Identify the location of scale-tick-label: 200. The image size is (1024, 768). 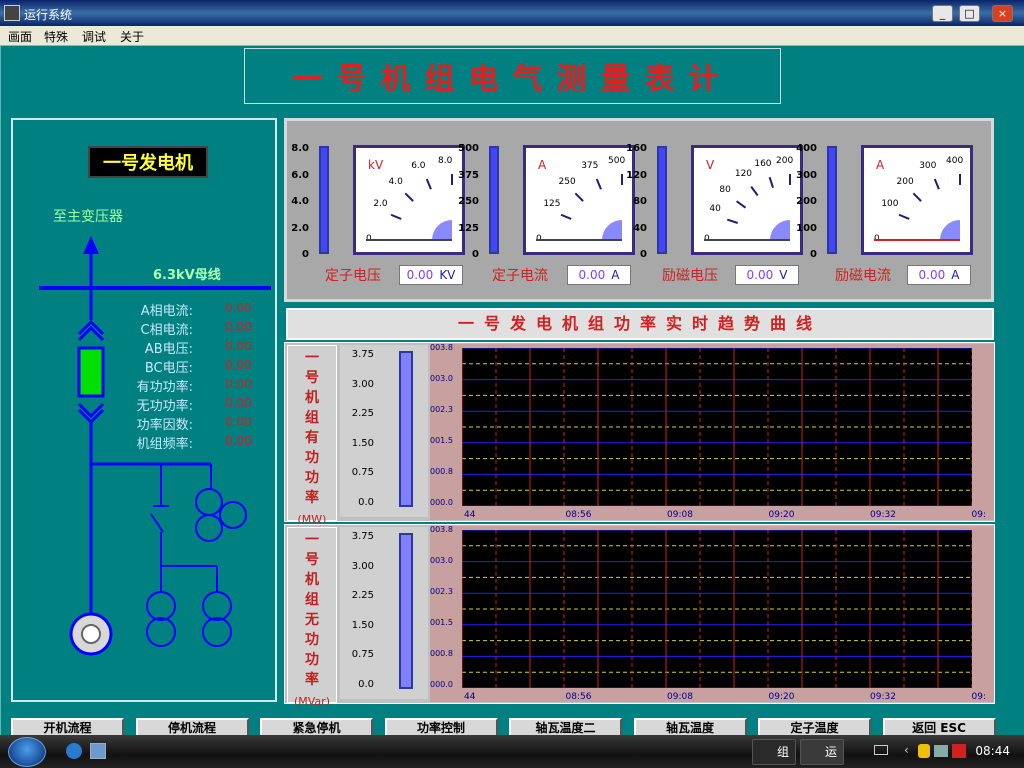
(806, 201).